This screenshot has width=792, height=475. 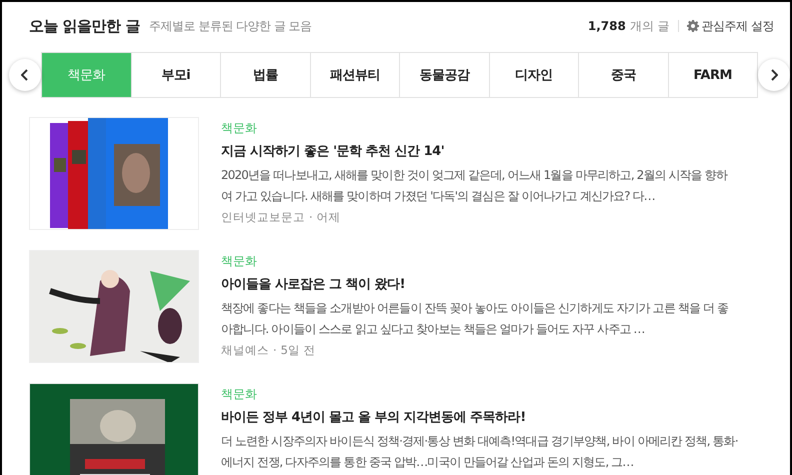 What do you see at coordinates (479, 151) in the screenshot?
I see `article-title-link: 지금 시작하기 좋은 '문학 추천 신간 14'` at bounding box center [479, 151].